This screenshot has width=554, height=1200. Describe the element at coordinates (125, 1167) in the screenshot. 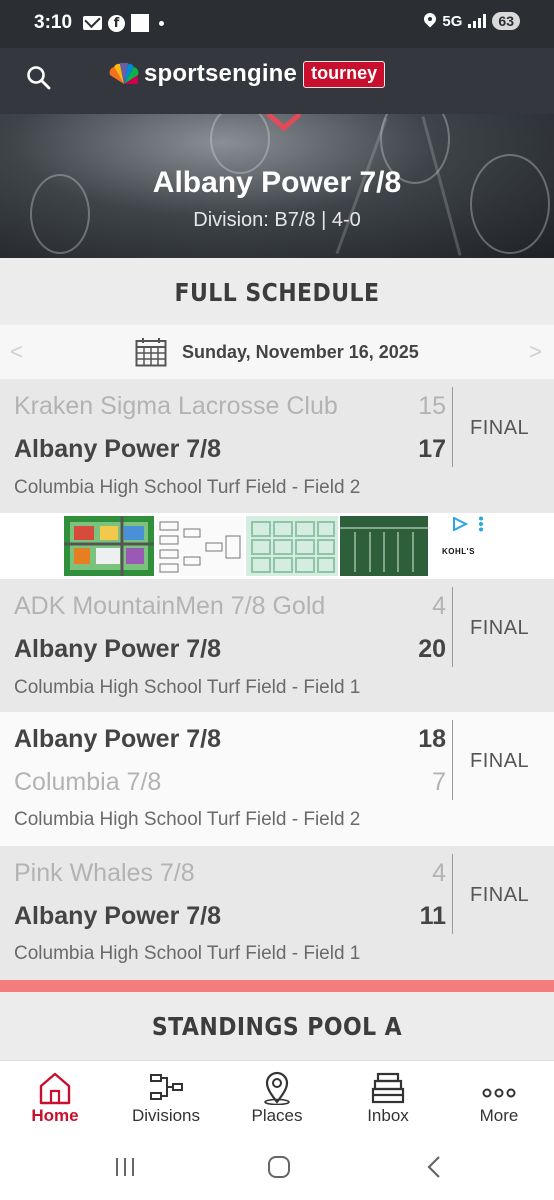

I see `recent-apps-icon` at that location.